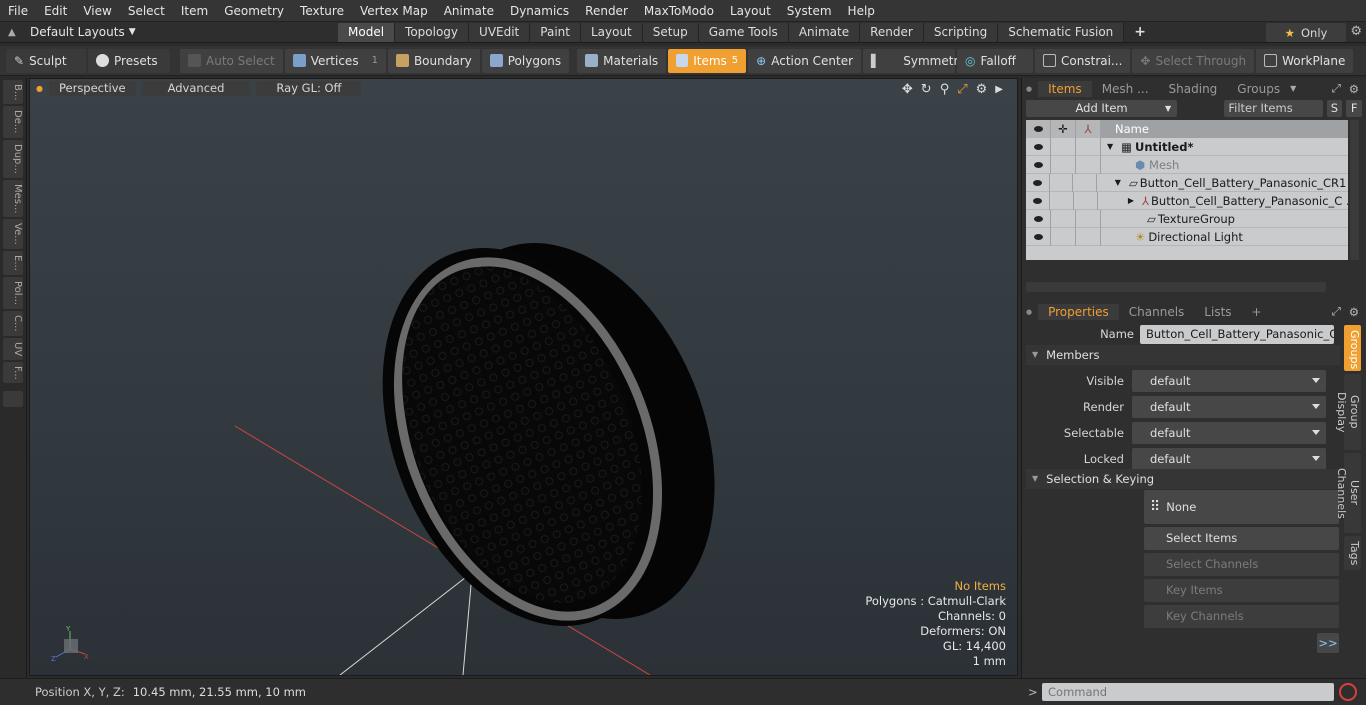 The height and width of the screenshot is (705, 1366). I want to click on side-tab-tags: Tags, so click(1352, 553).